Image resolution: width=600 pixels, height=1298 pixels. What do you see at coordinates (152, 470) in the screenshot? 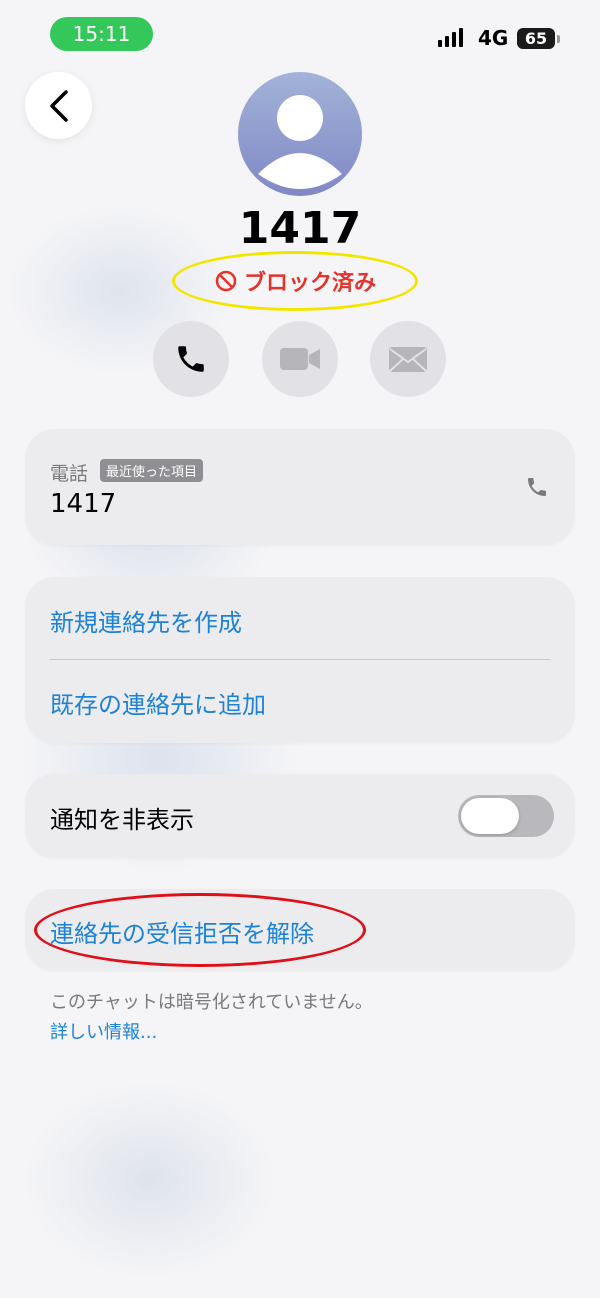
I see `recent-badge: 最近使った項目` at bounding box center [152, 470].